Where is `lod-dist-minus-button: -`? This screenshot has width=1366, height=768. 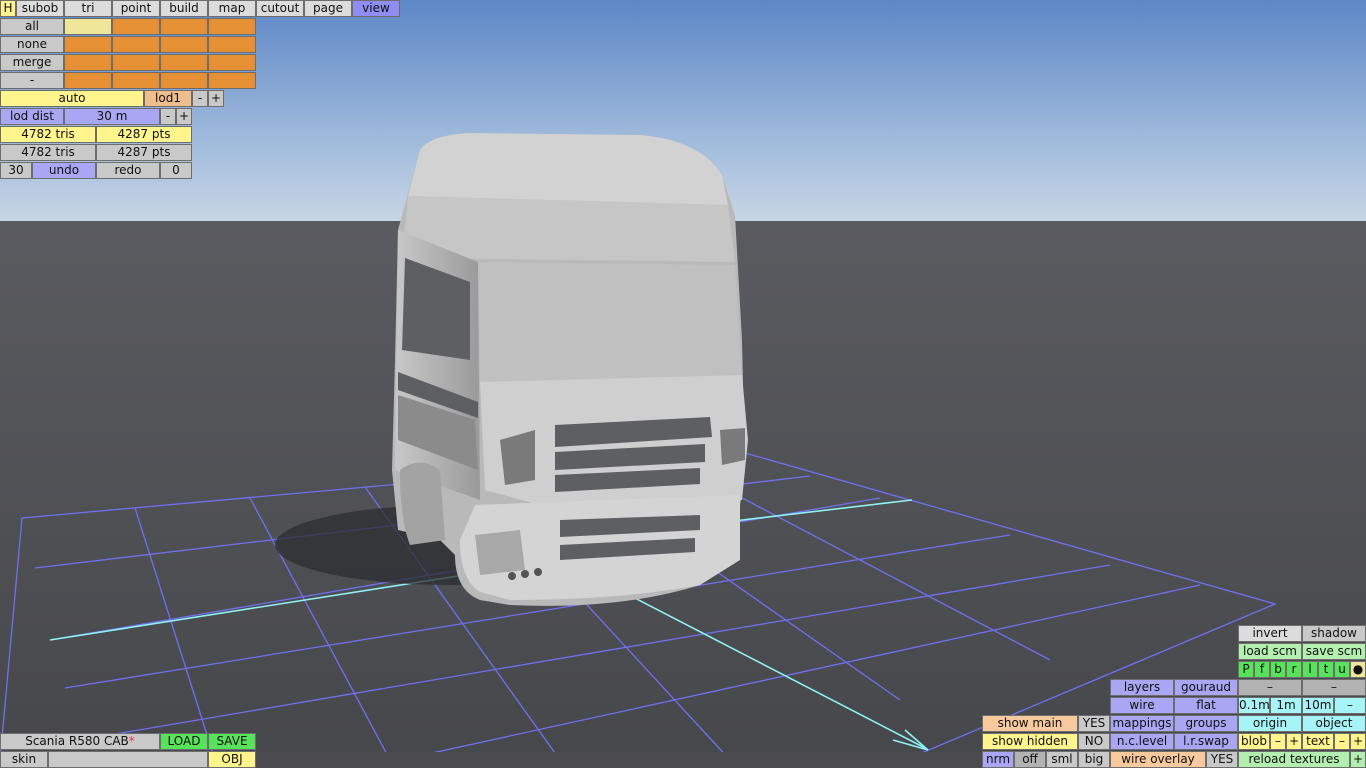
lod-dist-minus-button: - is located at coordinates (168, 116).